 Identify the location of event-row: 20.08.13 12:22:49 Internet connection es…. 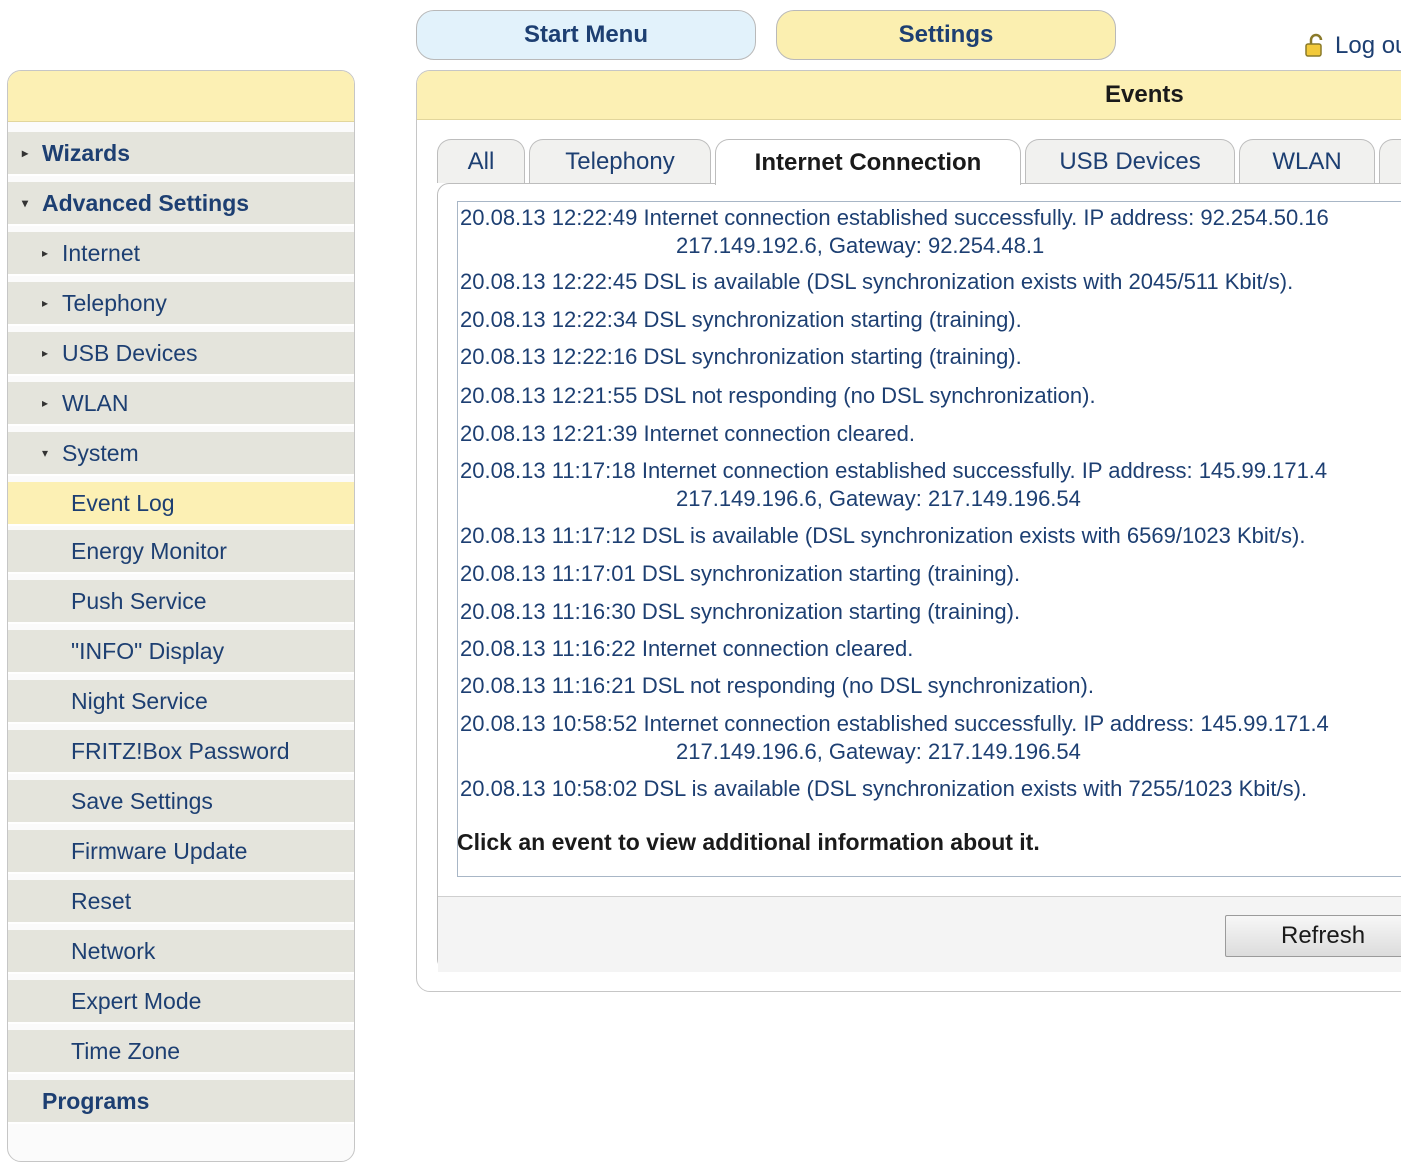
(894, 232).